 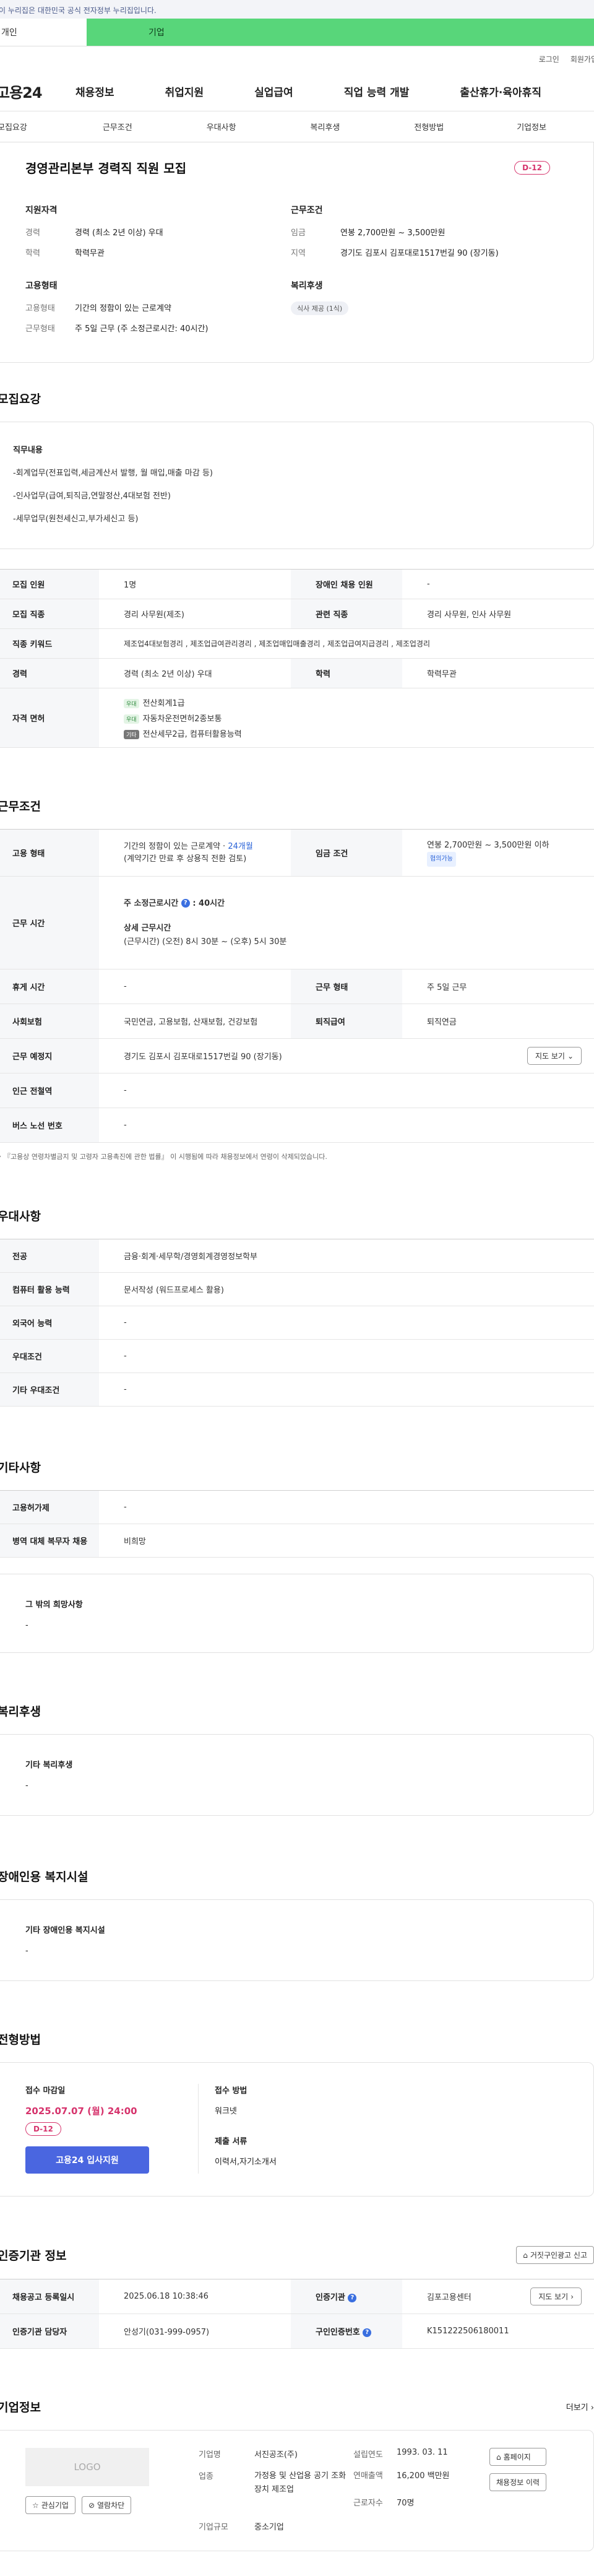 What do you see at coordinates (49, 1256) in the screenshot?
I see `major-label: 전공` at bounding box center [49, 1256].